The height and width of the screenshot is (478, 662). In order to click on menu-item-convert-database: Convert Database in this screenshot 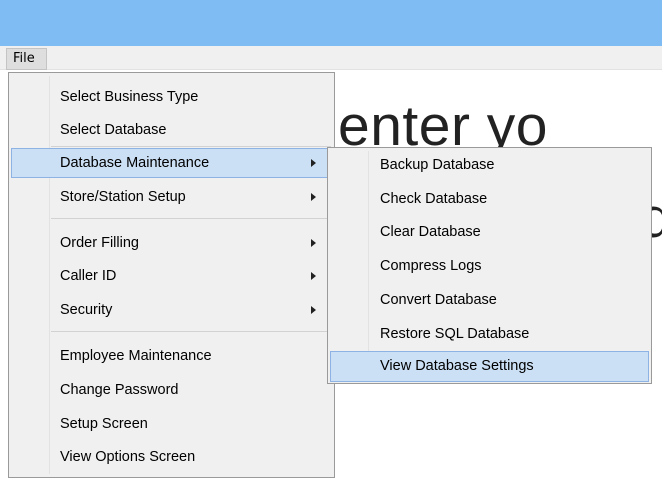, I will do `click(489, 300)`.